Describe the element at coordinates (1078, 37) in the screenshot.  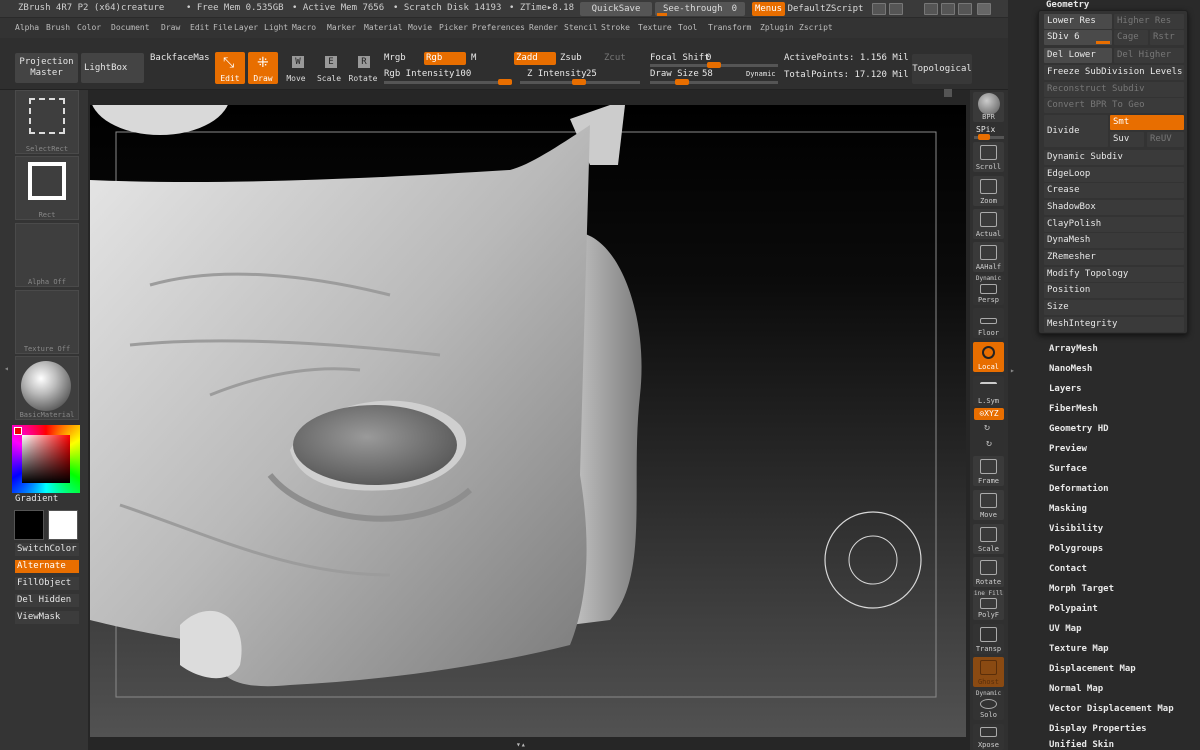
I see `sdiv-slider: SDiv 6` at that location.